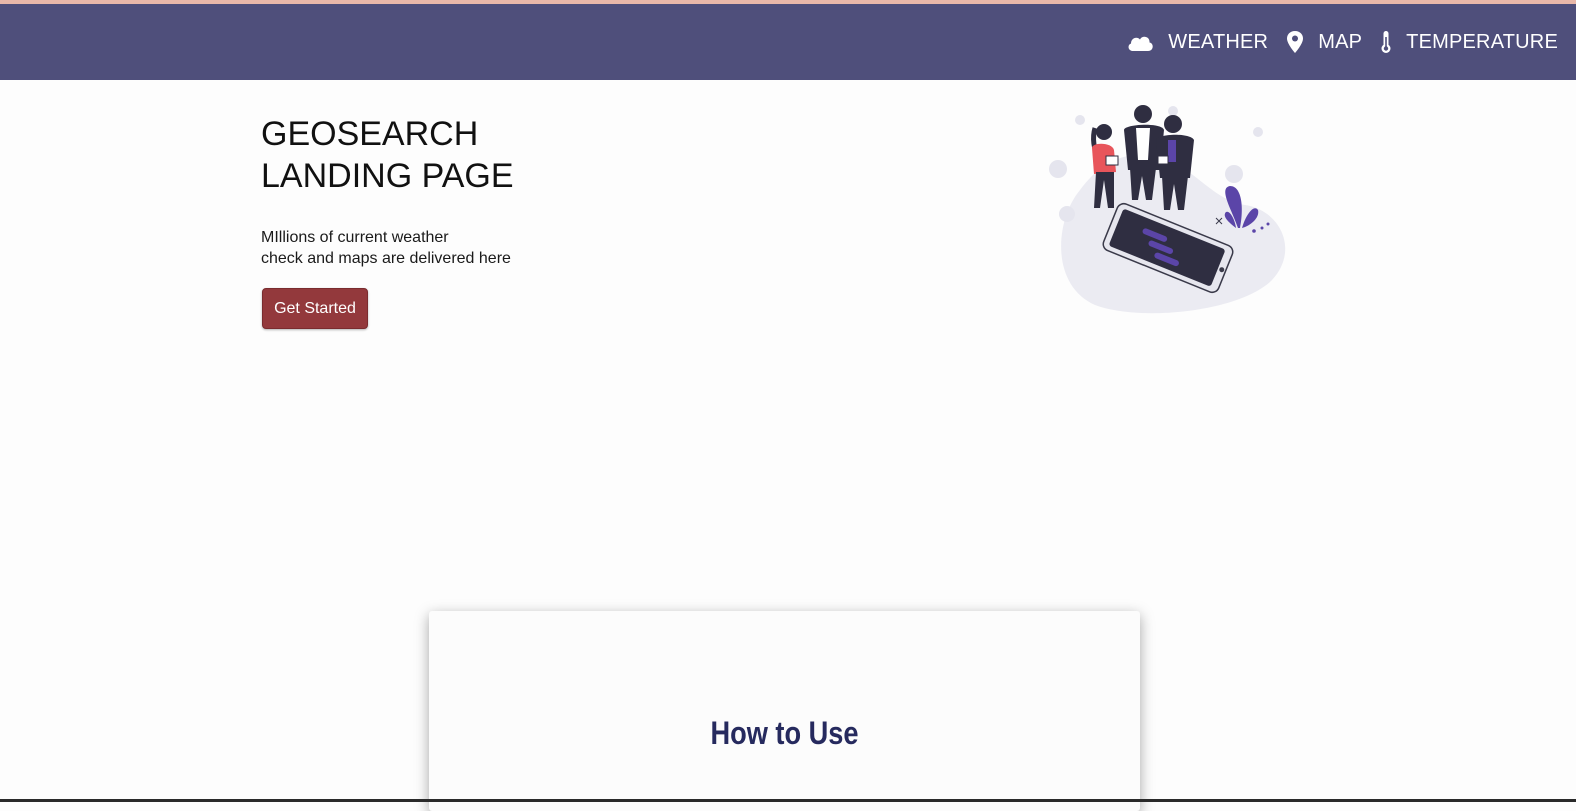 The image size is (1576, 811). Describe the element at coordinates (386, 258) in the screenshot. I see `hero-subtitle-line2: check and maps are delivered here` at that location.